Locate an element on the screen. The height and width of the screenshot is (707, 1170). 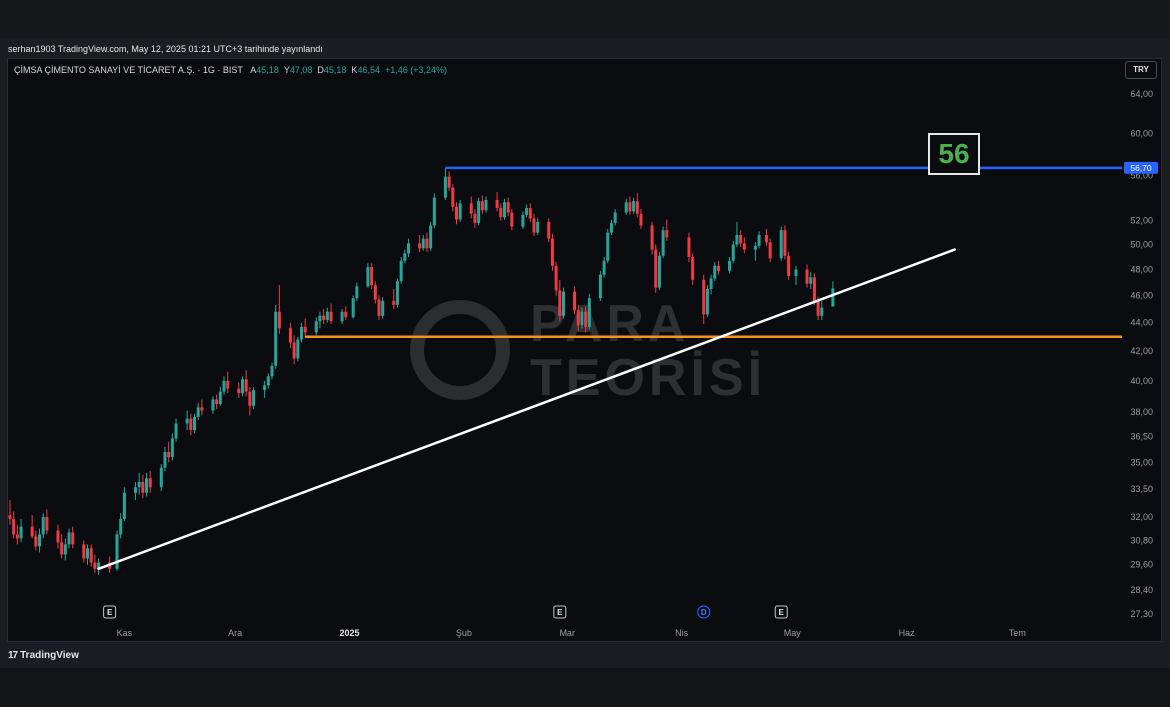
footer-brand-text: TradingView is located at coordinates (49, 655).